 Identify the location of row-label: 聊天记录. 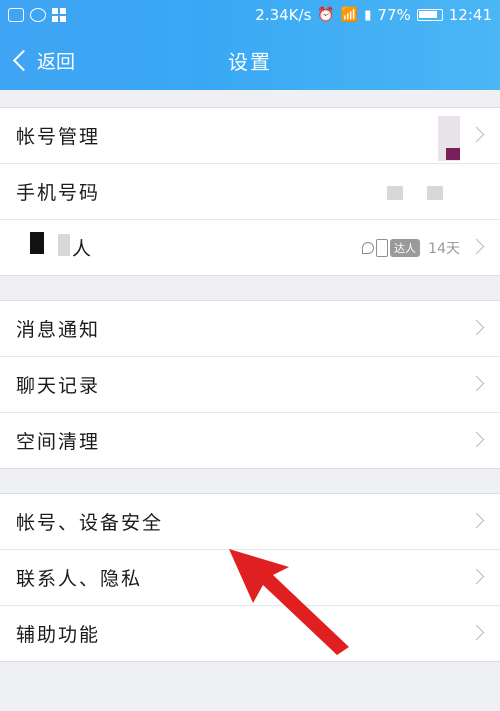
(58, 386).